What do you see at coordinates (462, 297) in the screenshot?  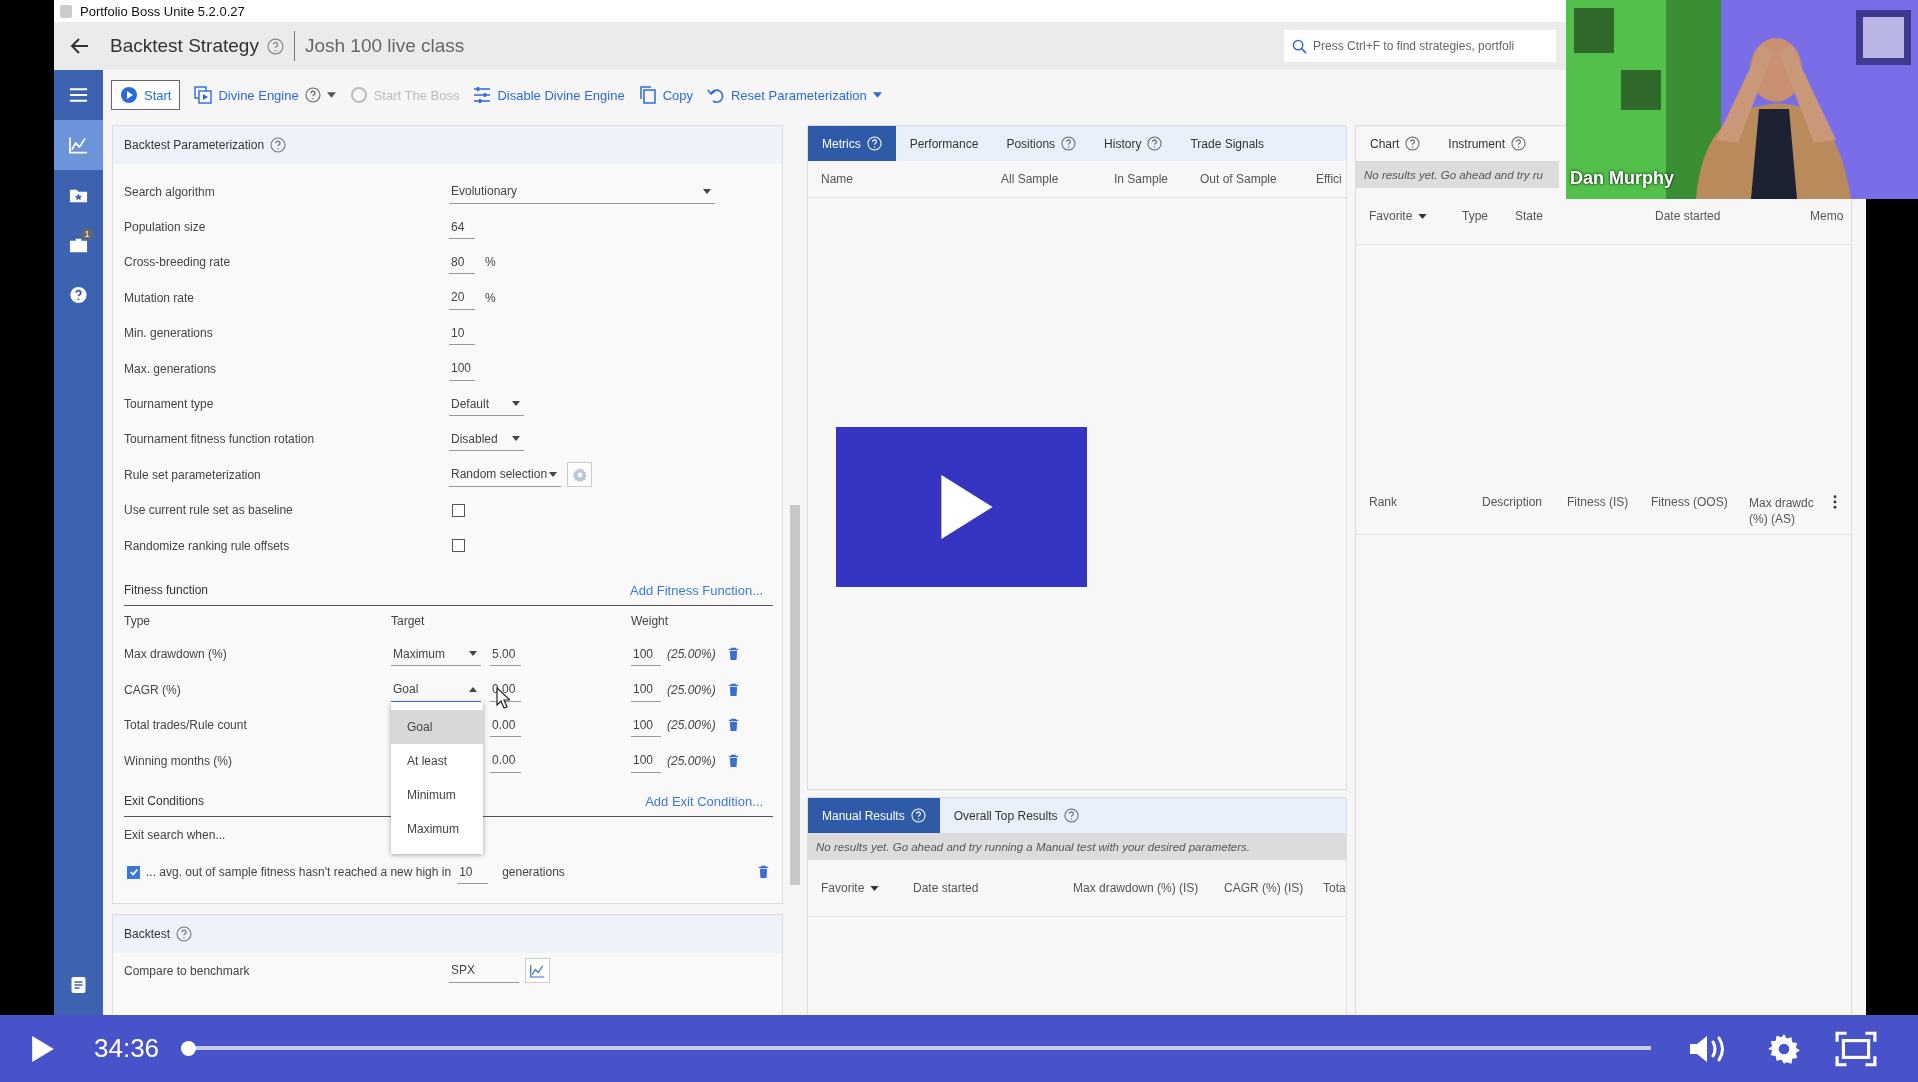 I see `number-field: 20` at bounding box center [462, 297].